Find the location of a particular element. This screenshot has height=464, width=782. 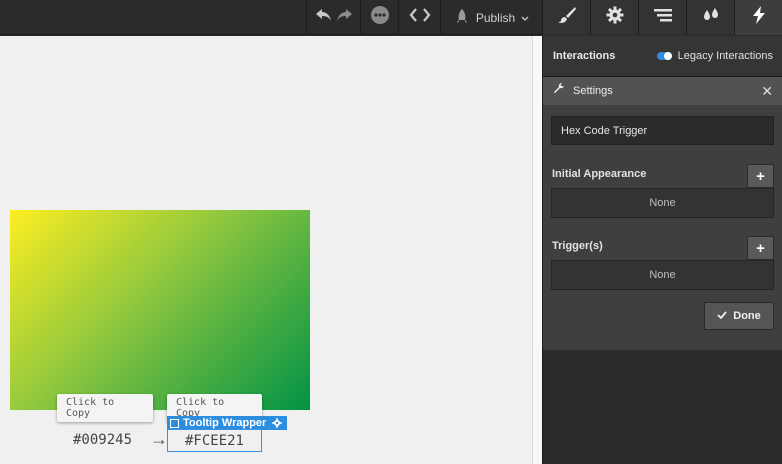

selected-element-label: Tooltip Wrapper is located at coordinates (227, 423).